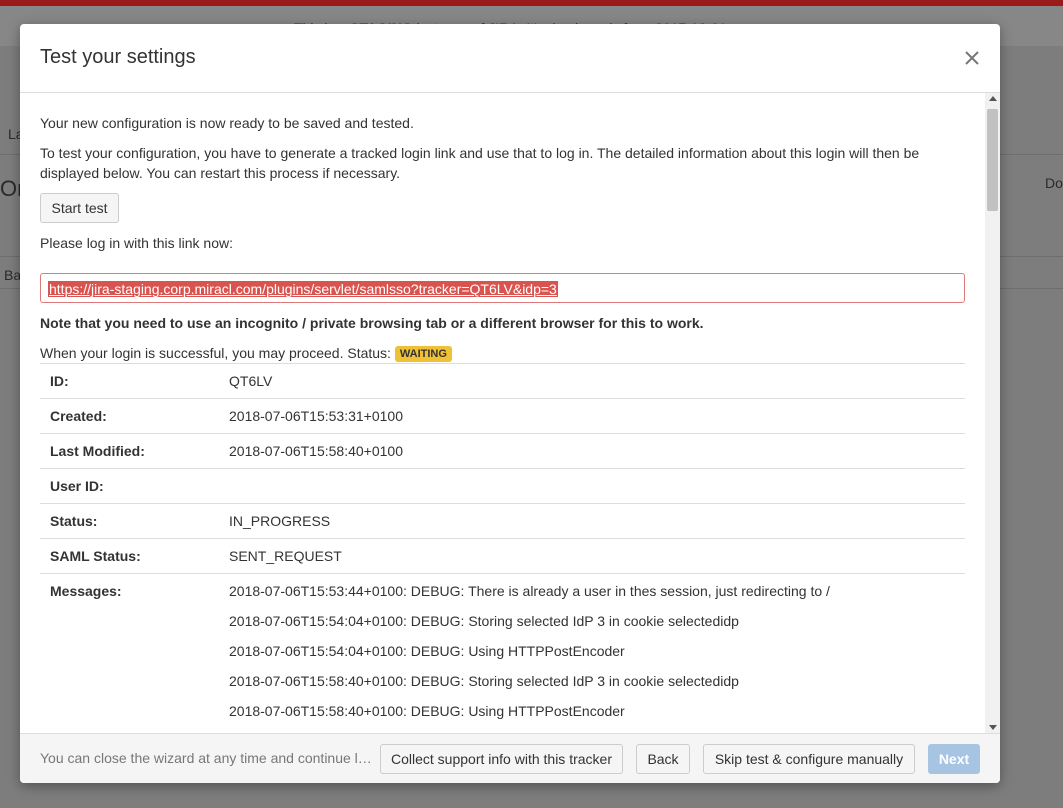  I want to click on dialog-title: Test your settings, so click(118, 57).